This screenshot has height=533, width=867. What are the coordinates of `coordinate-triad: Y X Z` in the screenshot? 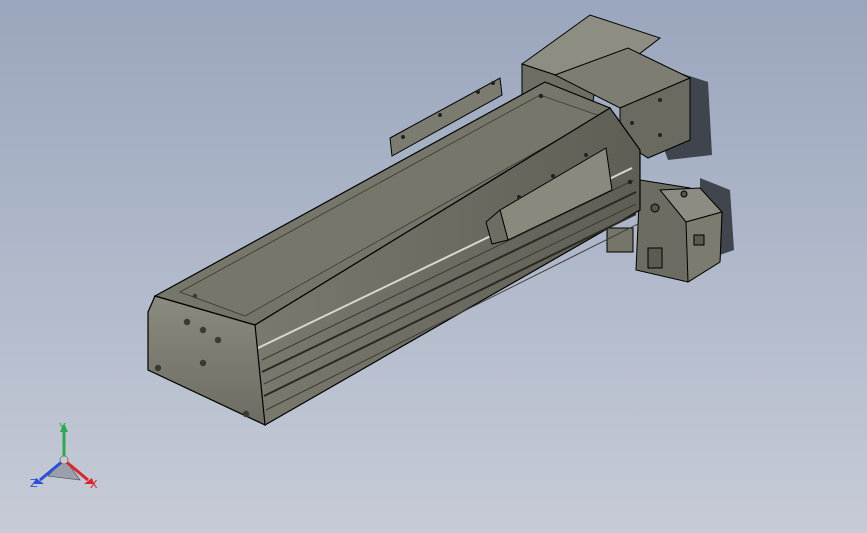 It's located at (65, 458).